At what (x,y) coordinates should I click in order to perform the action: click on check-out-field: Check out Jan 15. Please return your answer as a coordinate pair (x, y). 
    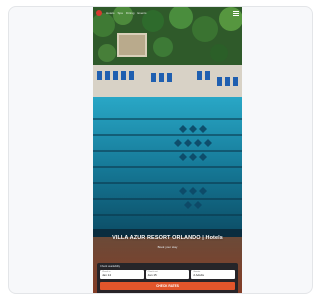
    Looking at the image, I should click on (167, 274).